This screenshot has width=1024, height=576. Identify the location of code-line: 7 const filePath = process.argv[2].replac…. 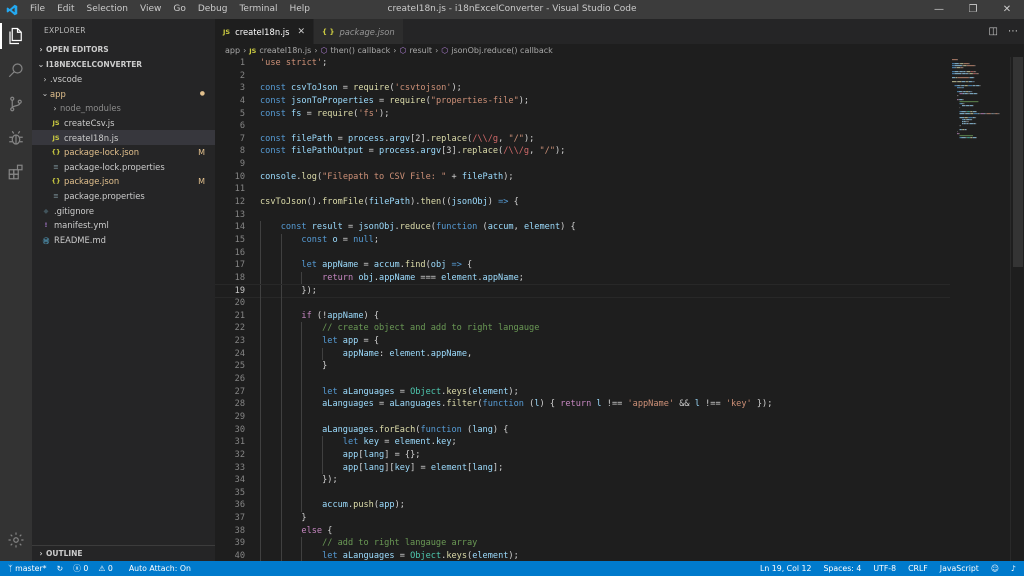
(582, 139).